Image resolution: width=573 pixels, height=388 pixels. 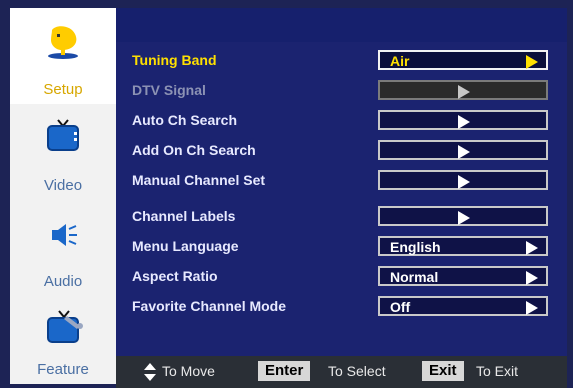 What do you see at coordinates (63, 44) in the screenshot?
I see `setup-icon` at bounding box center [63, 44].